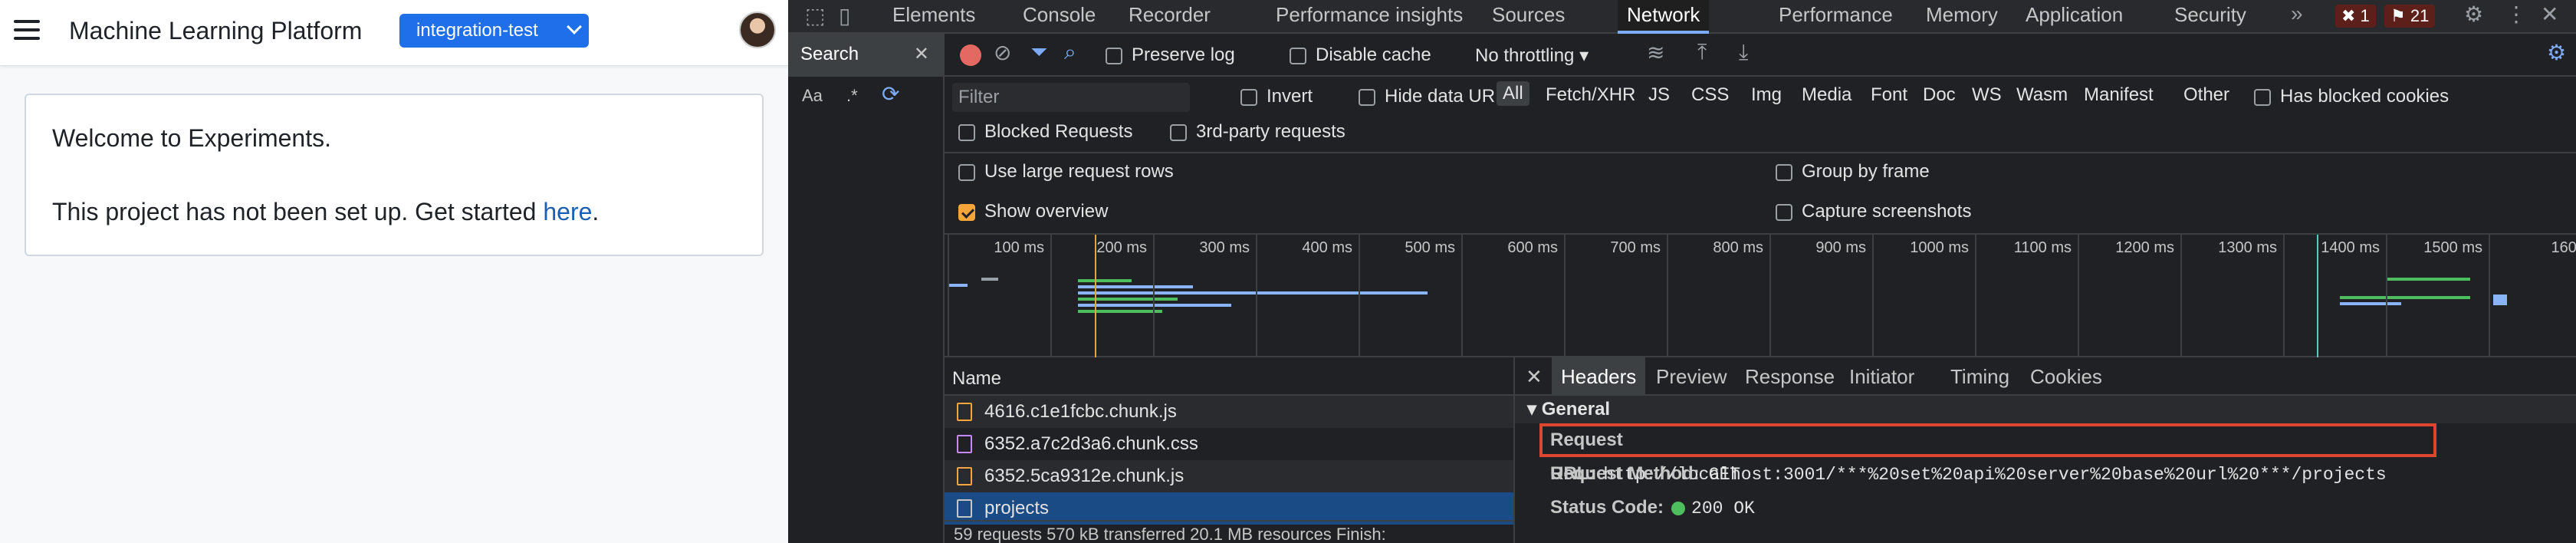 The width and height of the screenshot is (2576, 543). What do you see at coordinates (1003, 52) in the screenshot?
I see `clear-icon: ⊘` at bounding box center [1003, 52].